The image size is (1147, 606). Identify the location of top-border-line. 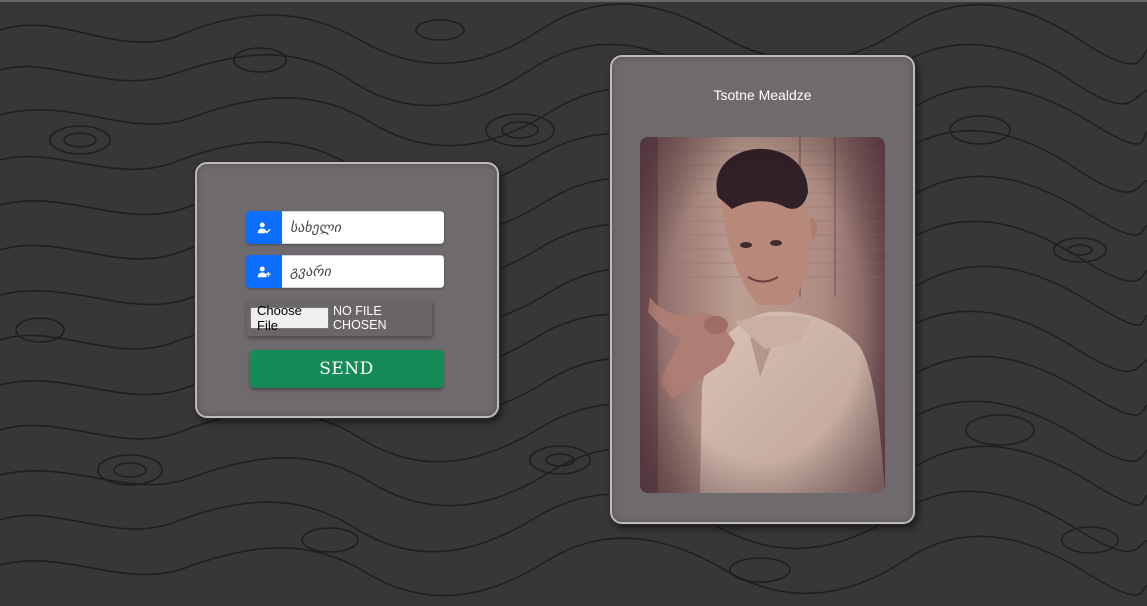
(573, 1).